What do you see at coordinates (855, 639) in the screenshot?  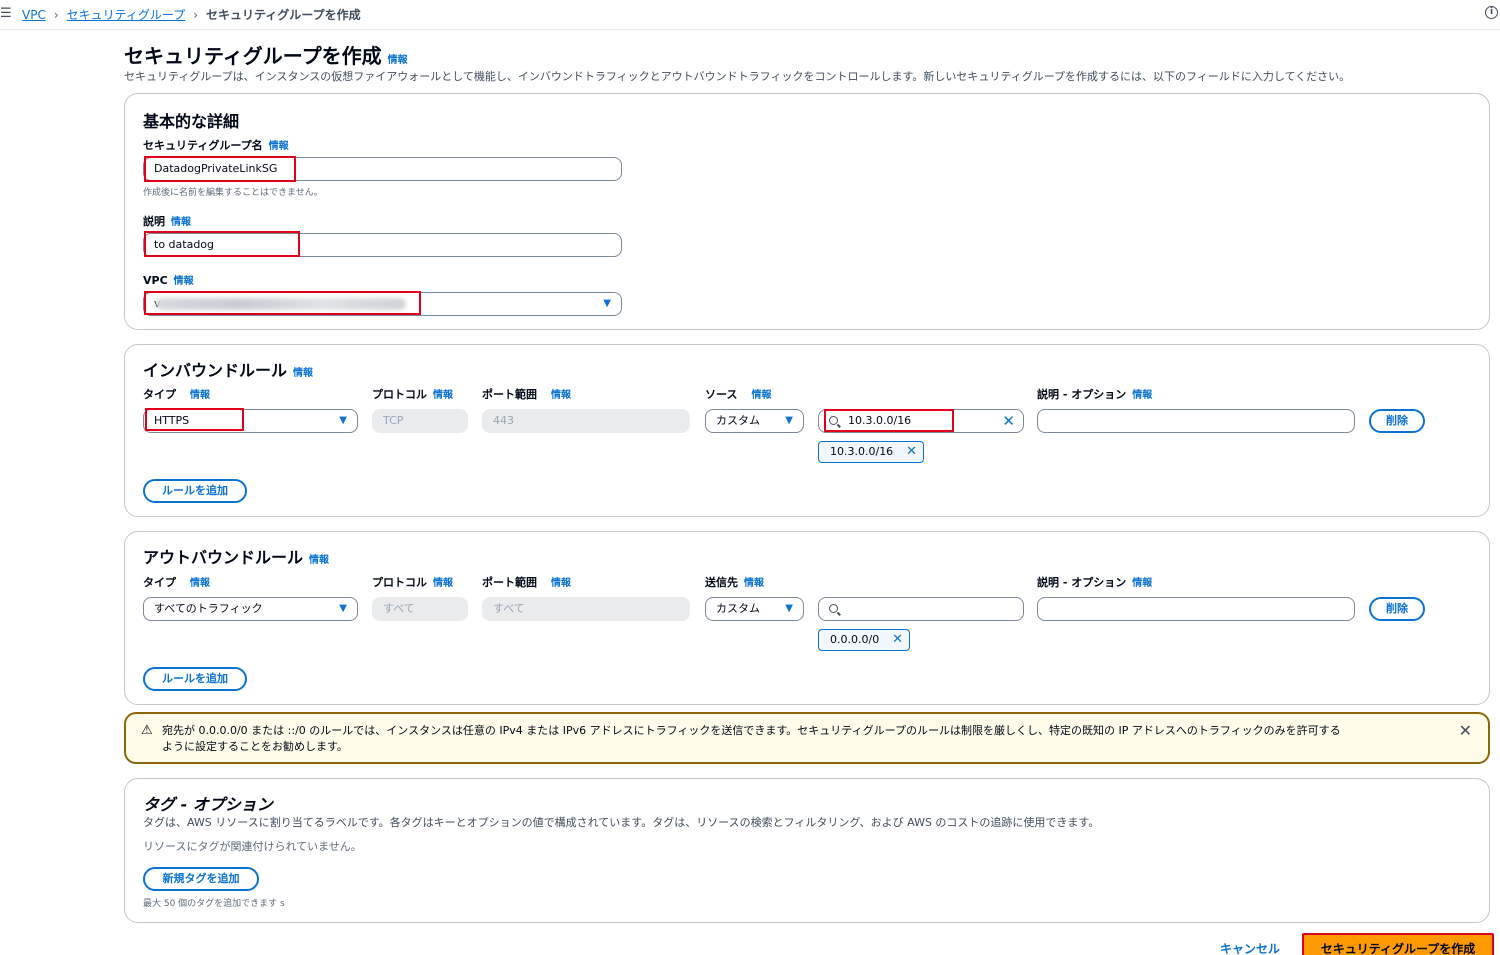 I see `outbound-dest-token-value: 0.0.0.0/0` at bounding box center [855, 639].